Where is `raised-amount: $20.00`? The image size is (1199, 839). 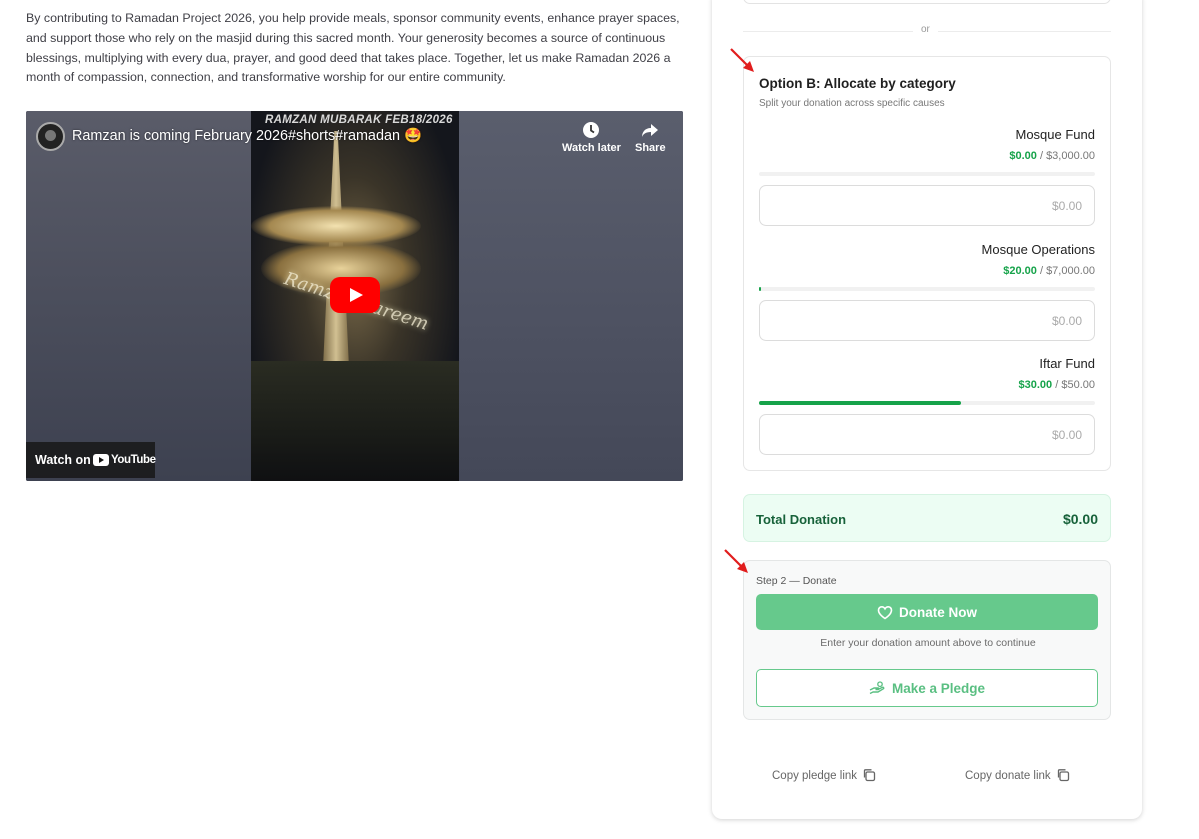
raised-amount: $20.00 is located at coordinates (1020, 271).